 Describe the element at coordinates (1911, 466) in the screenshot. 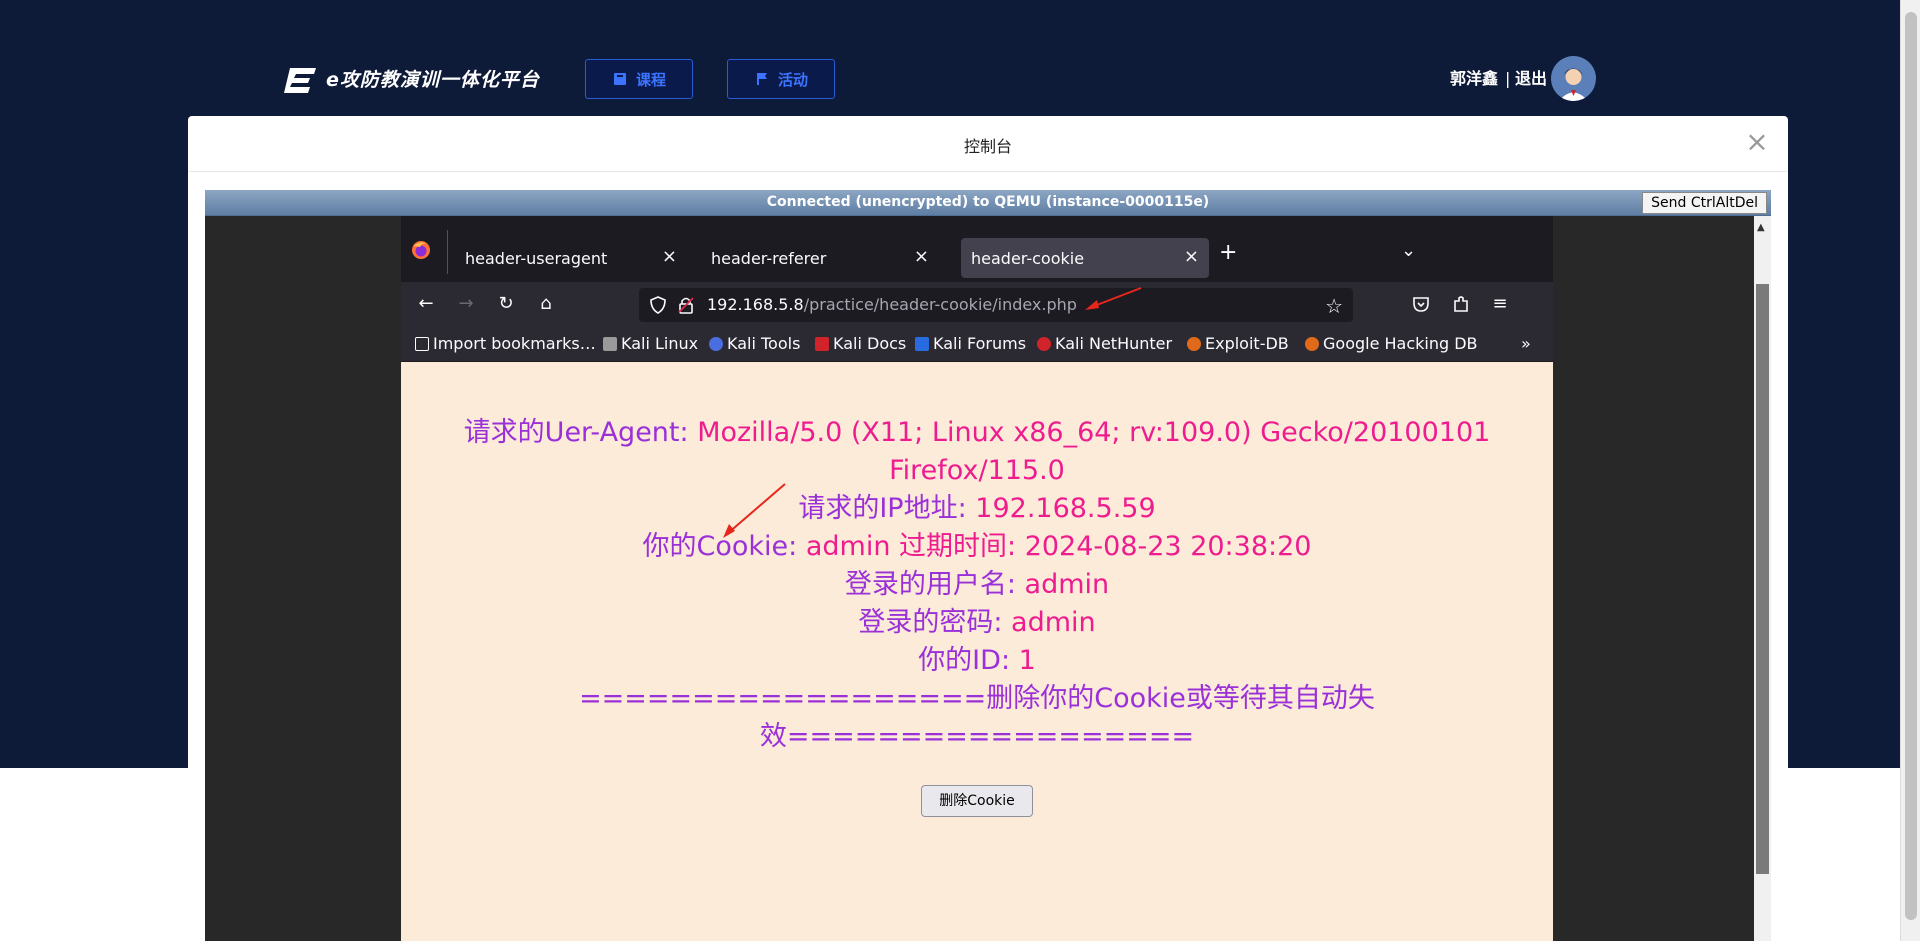

I see `page-scrollbar-thumb` at that location.